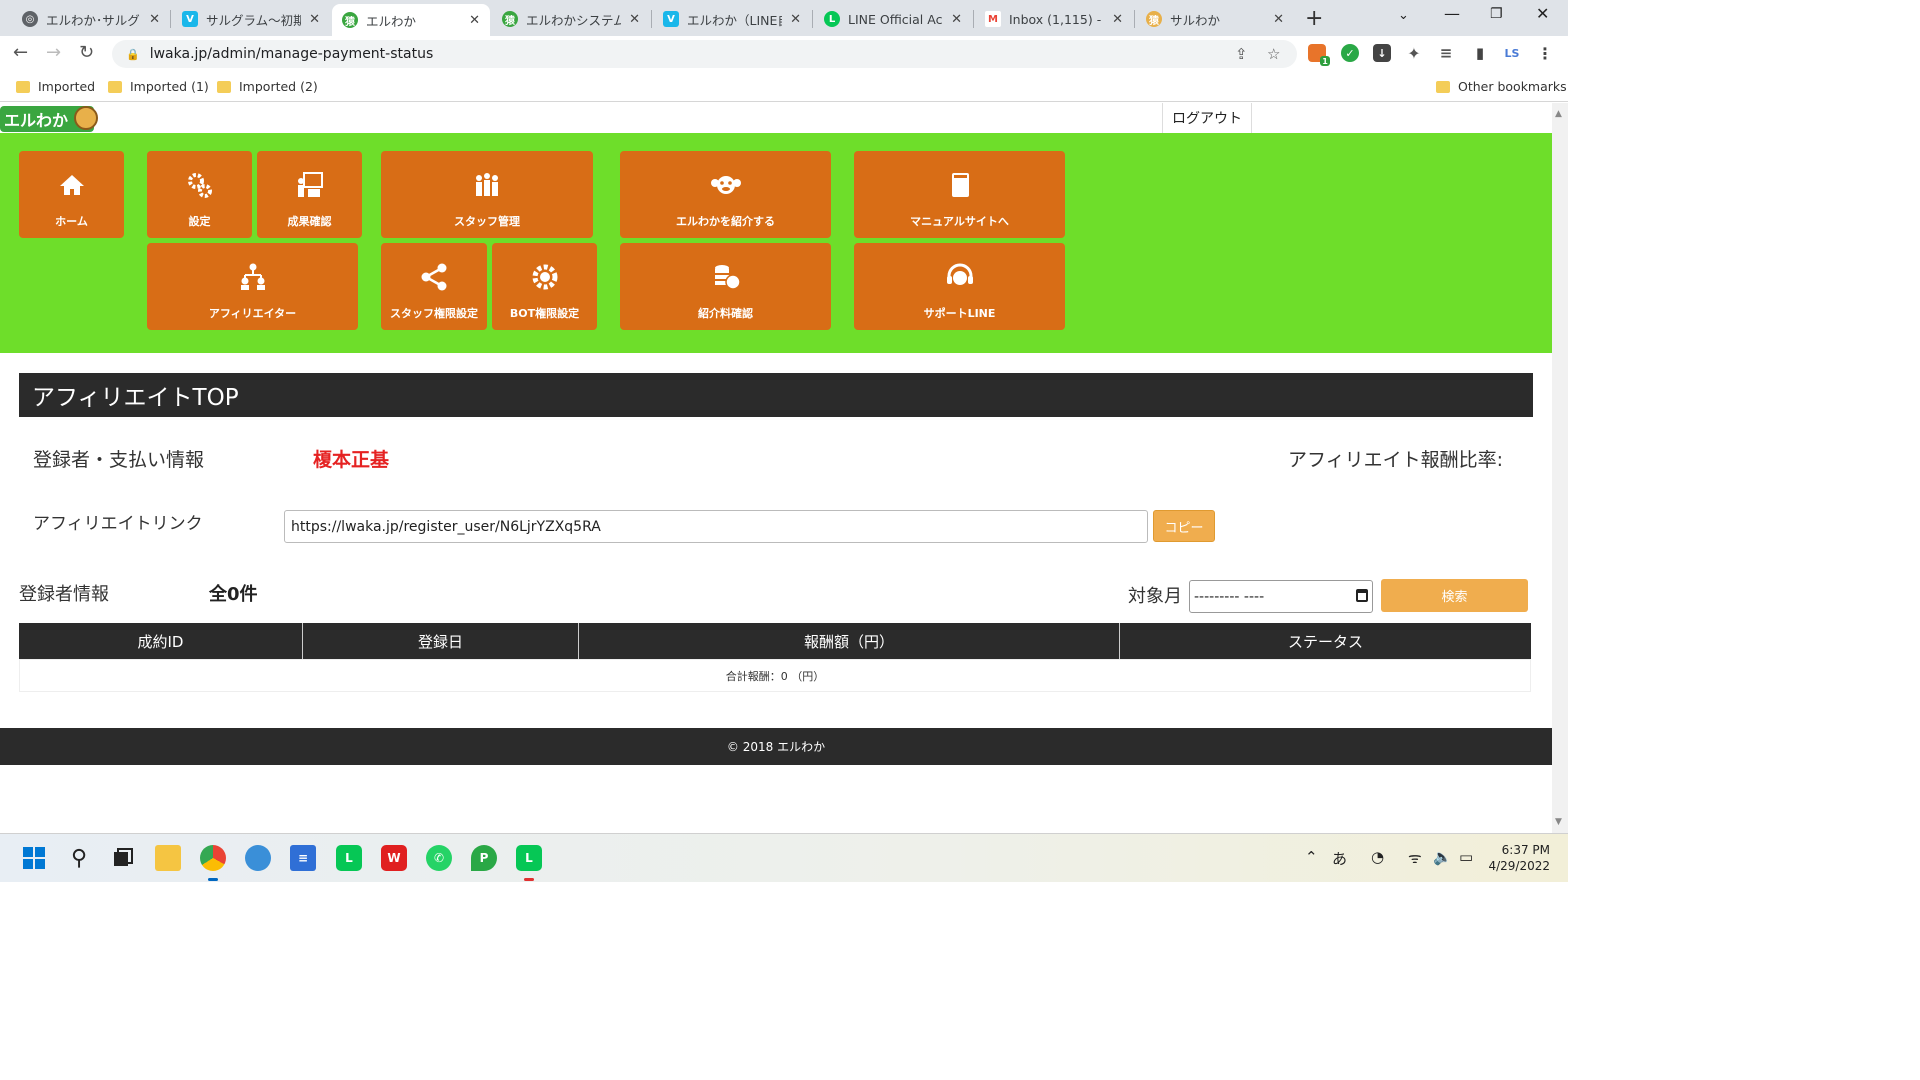 The height and width of the screenshot is (1080, 1920). Describe the element at coordinates (49, 119) in the screenshot. I see `site-logo: エルわか` at that location.